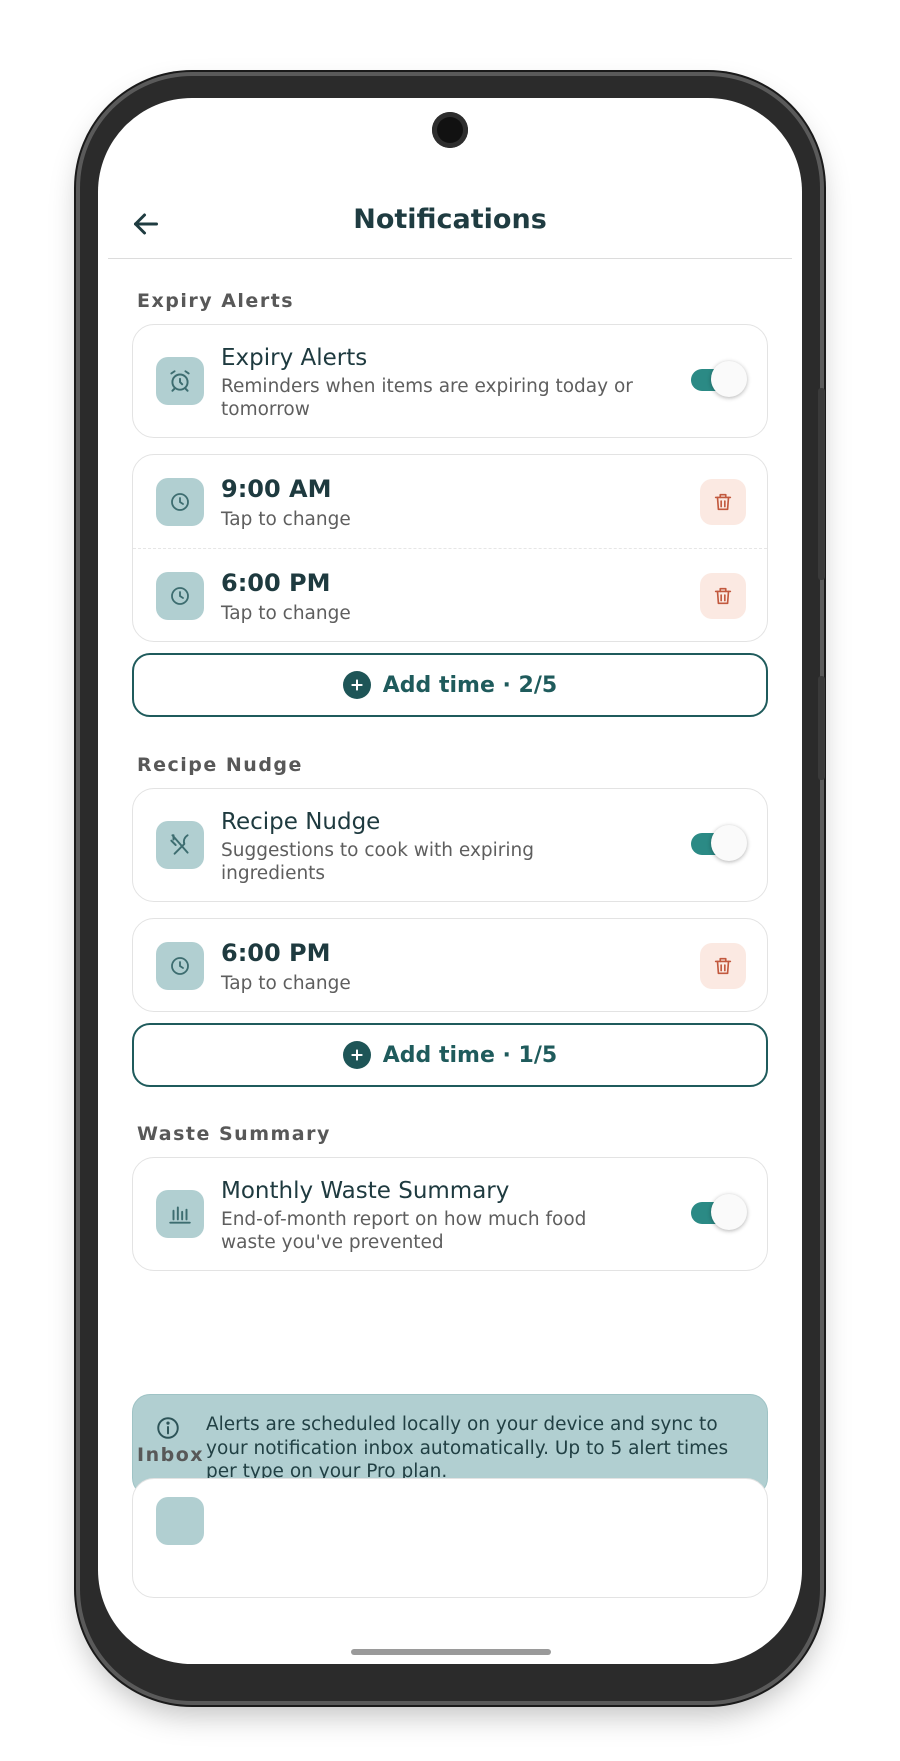  What do you see at coordinates (450, 219) in the screenshot?
I see `page-title: Notifications` at bounding box center [450, 219].